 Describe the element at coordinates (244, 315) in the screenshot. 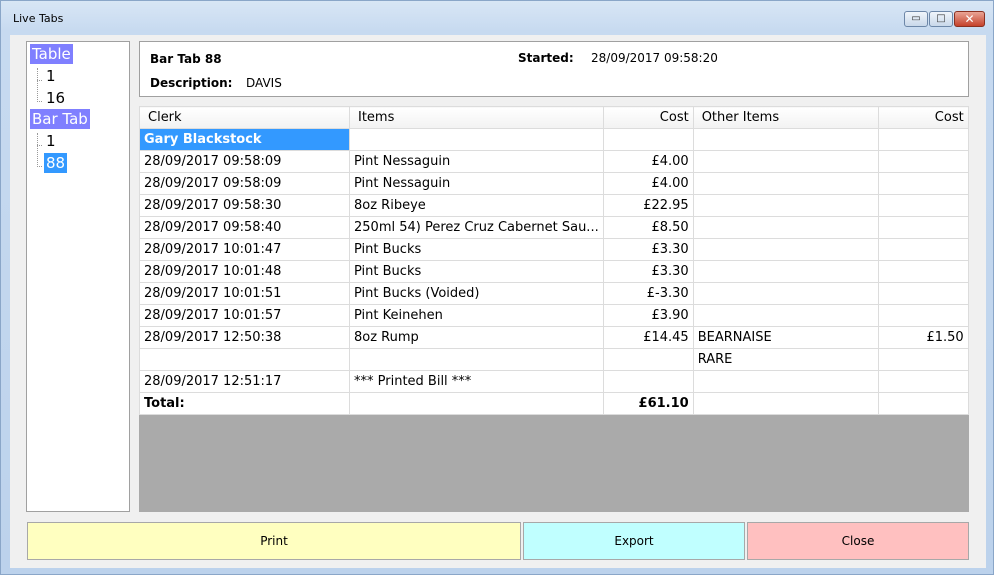

I see `clerk-cell: 28/09/2017 10:01:57` at that location.